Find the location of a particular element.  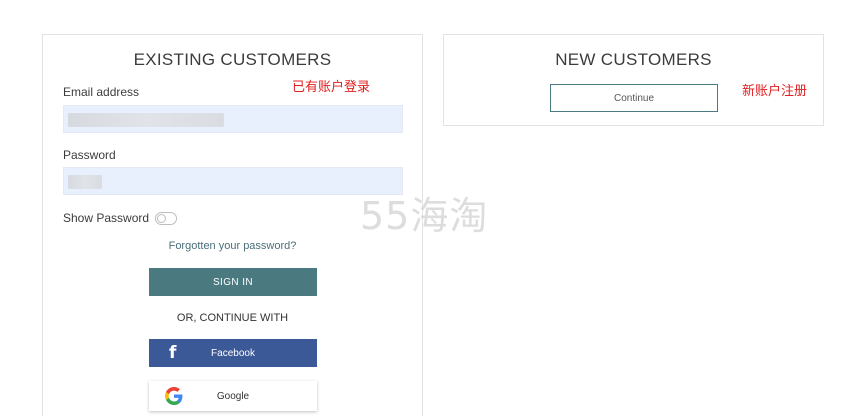

facebook-login-button: f Facebook is located at coordinates (233, 353).